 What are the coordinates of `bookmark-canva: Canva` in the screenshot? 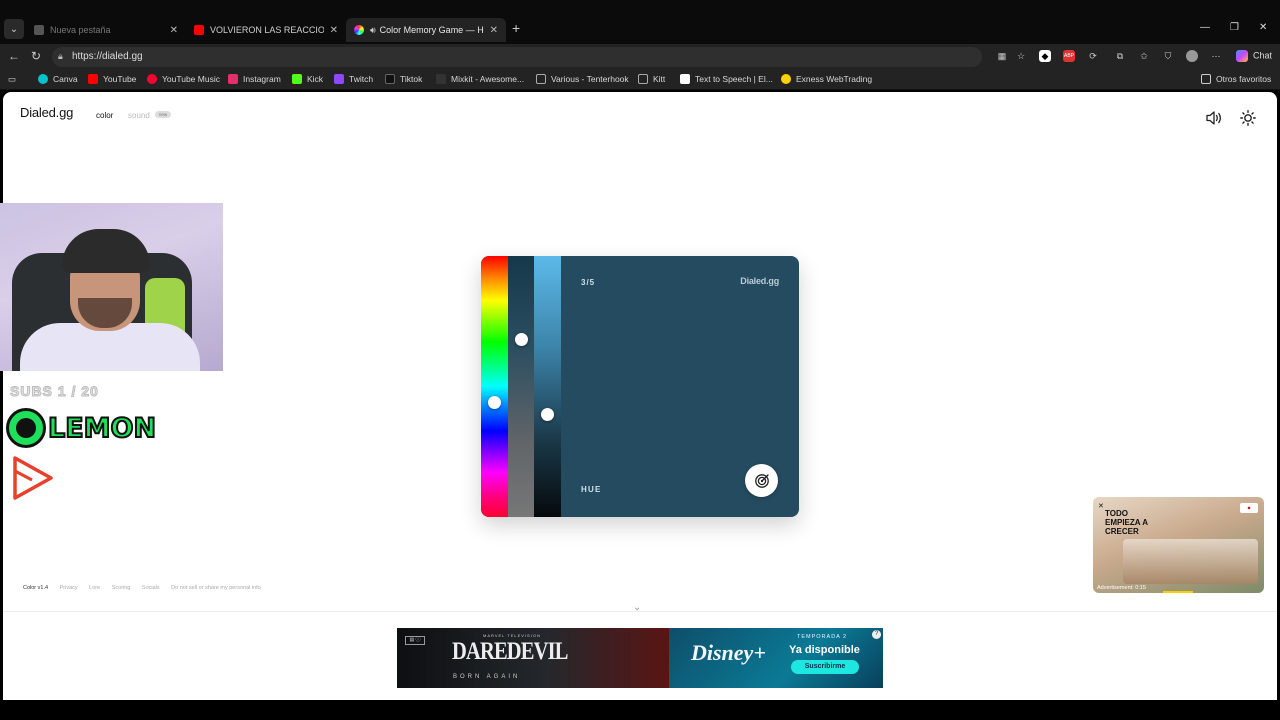 It's located at (58, 79).